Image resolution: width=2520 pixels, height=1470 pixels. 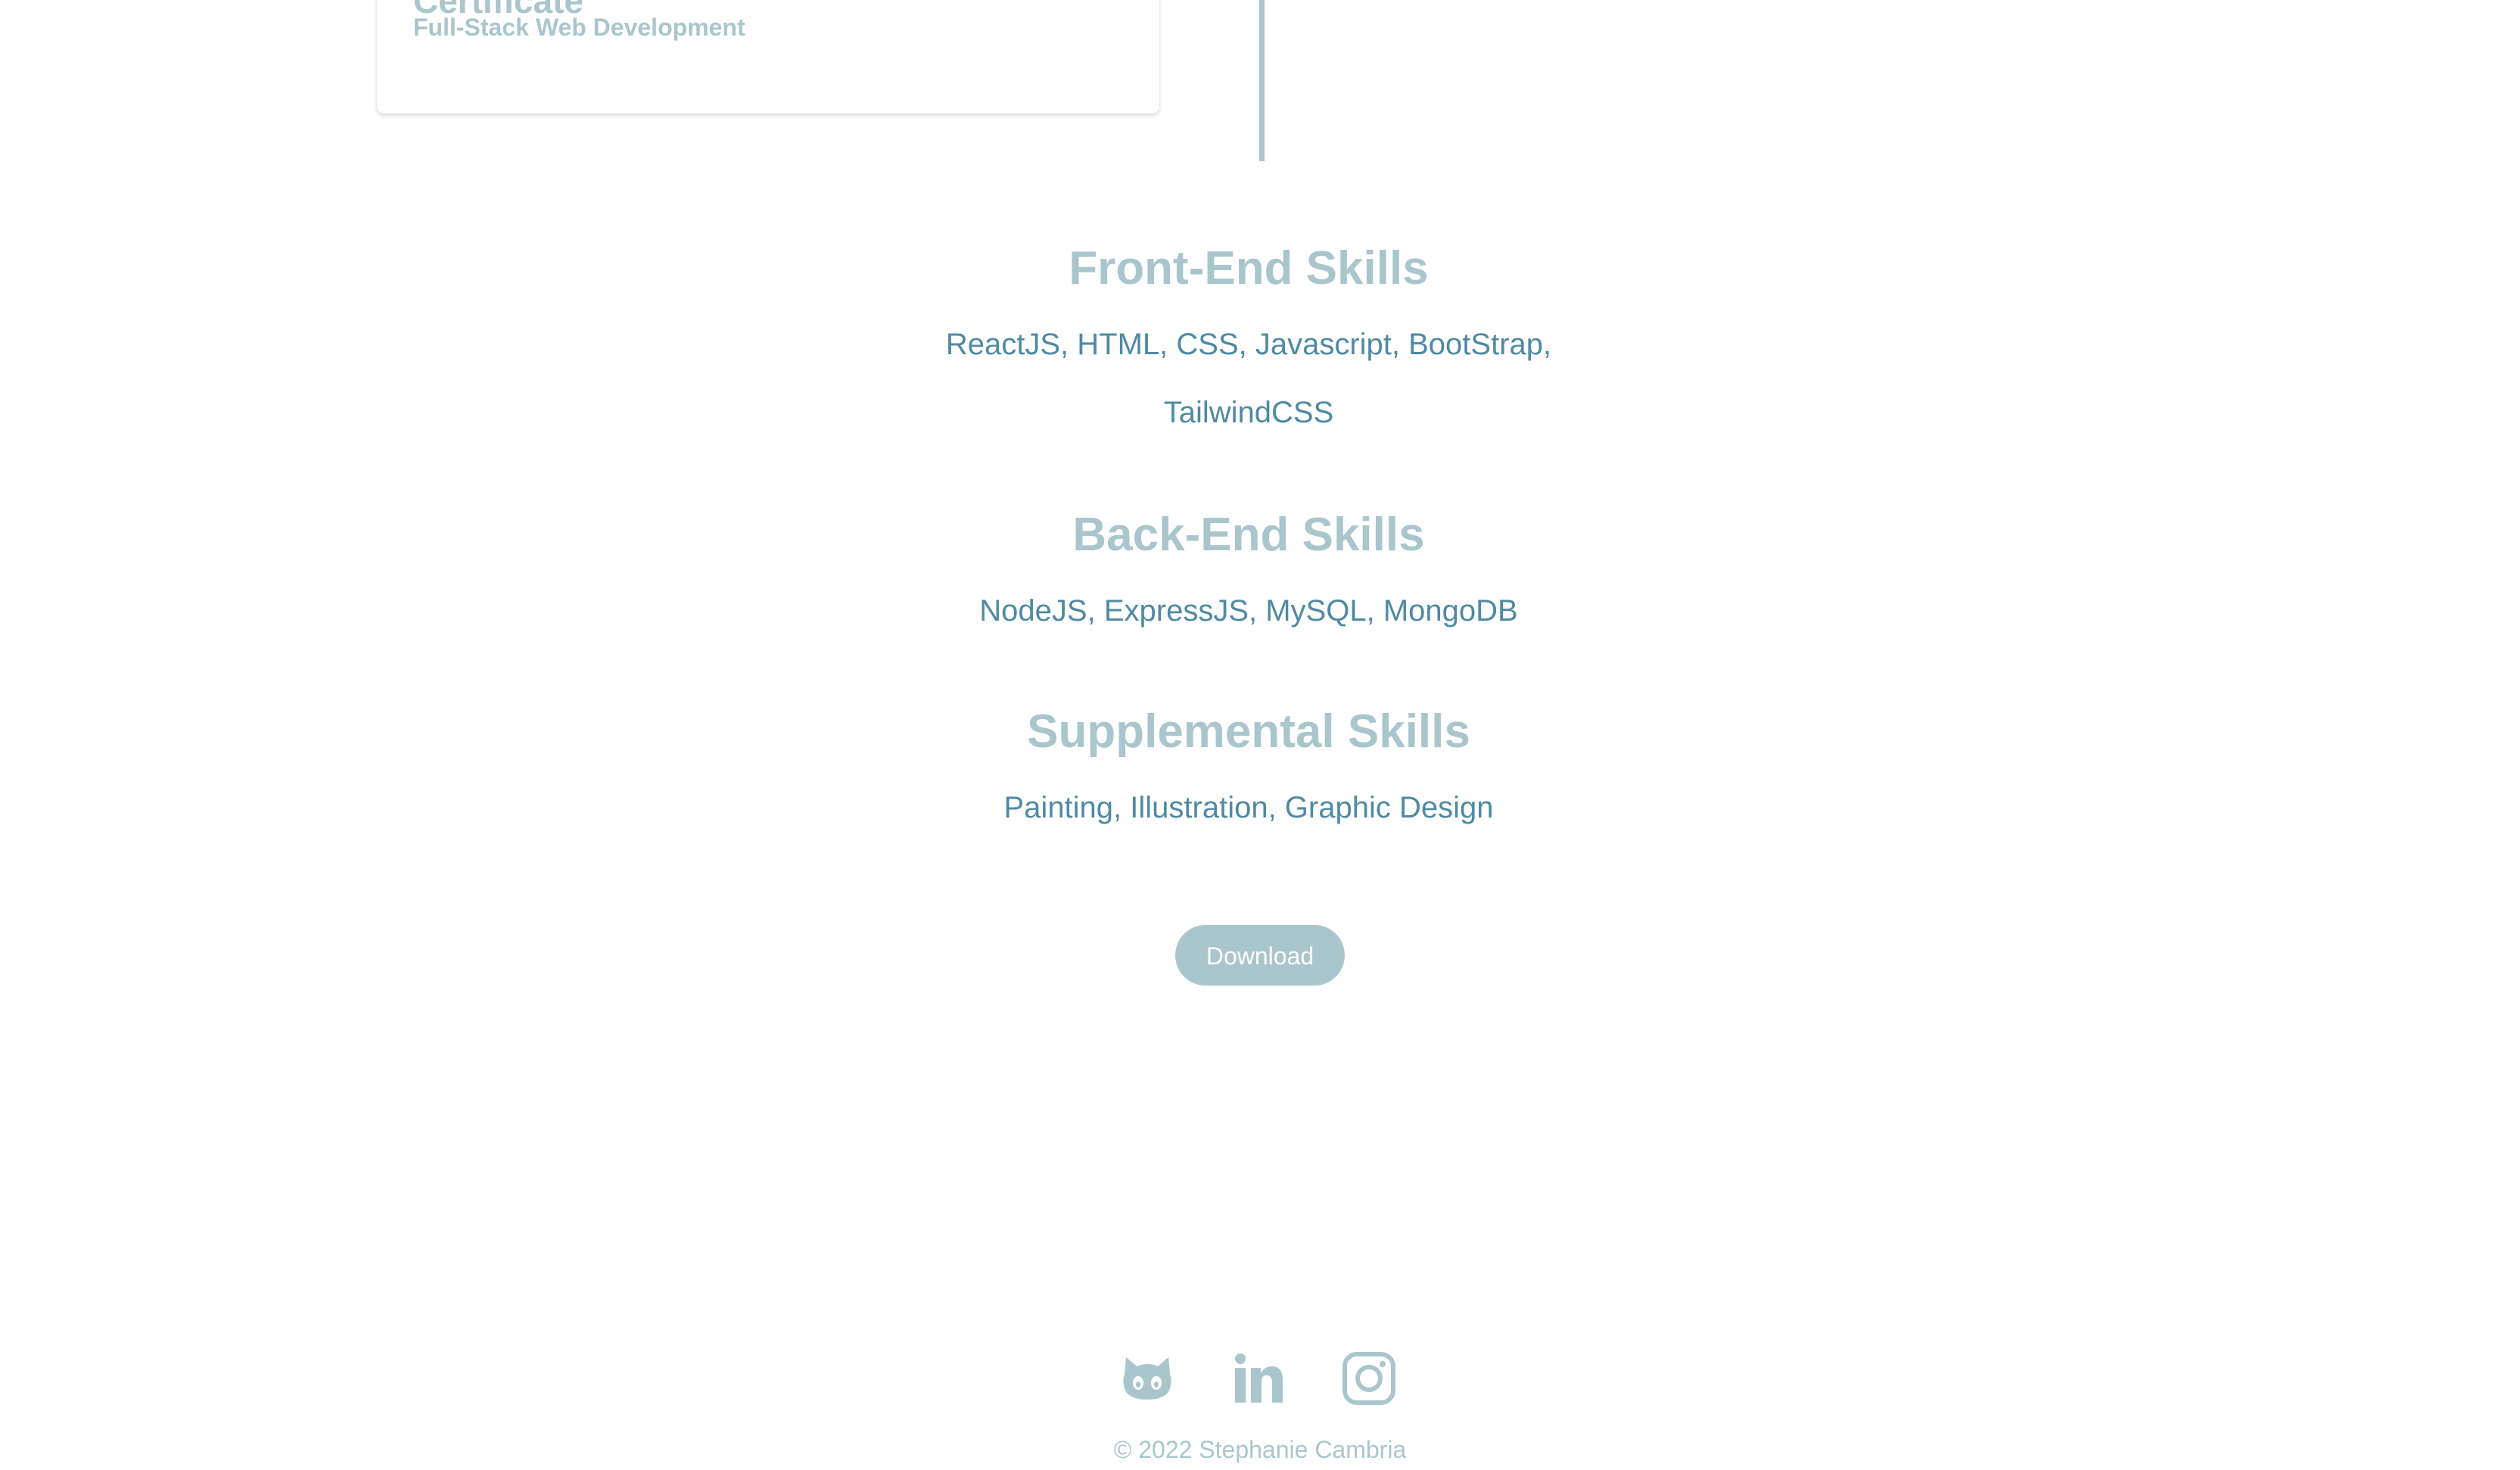 What do you see at coordinates (1248, 611) in the screenshot?
I see `back-end-skills-list: NodeJS, ExpressJS, MySQL, MongoDB` at bounding box center [1248, 611].